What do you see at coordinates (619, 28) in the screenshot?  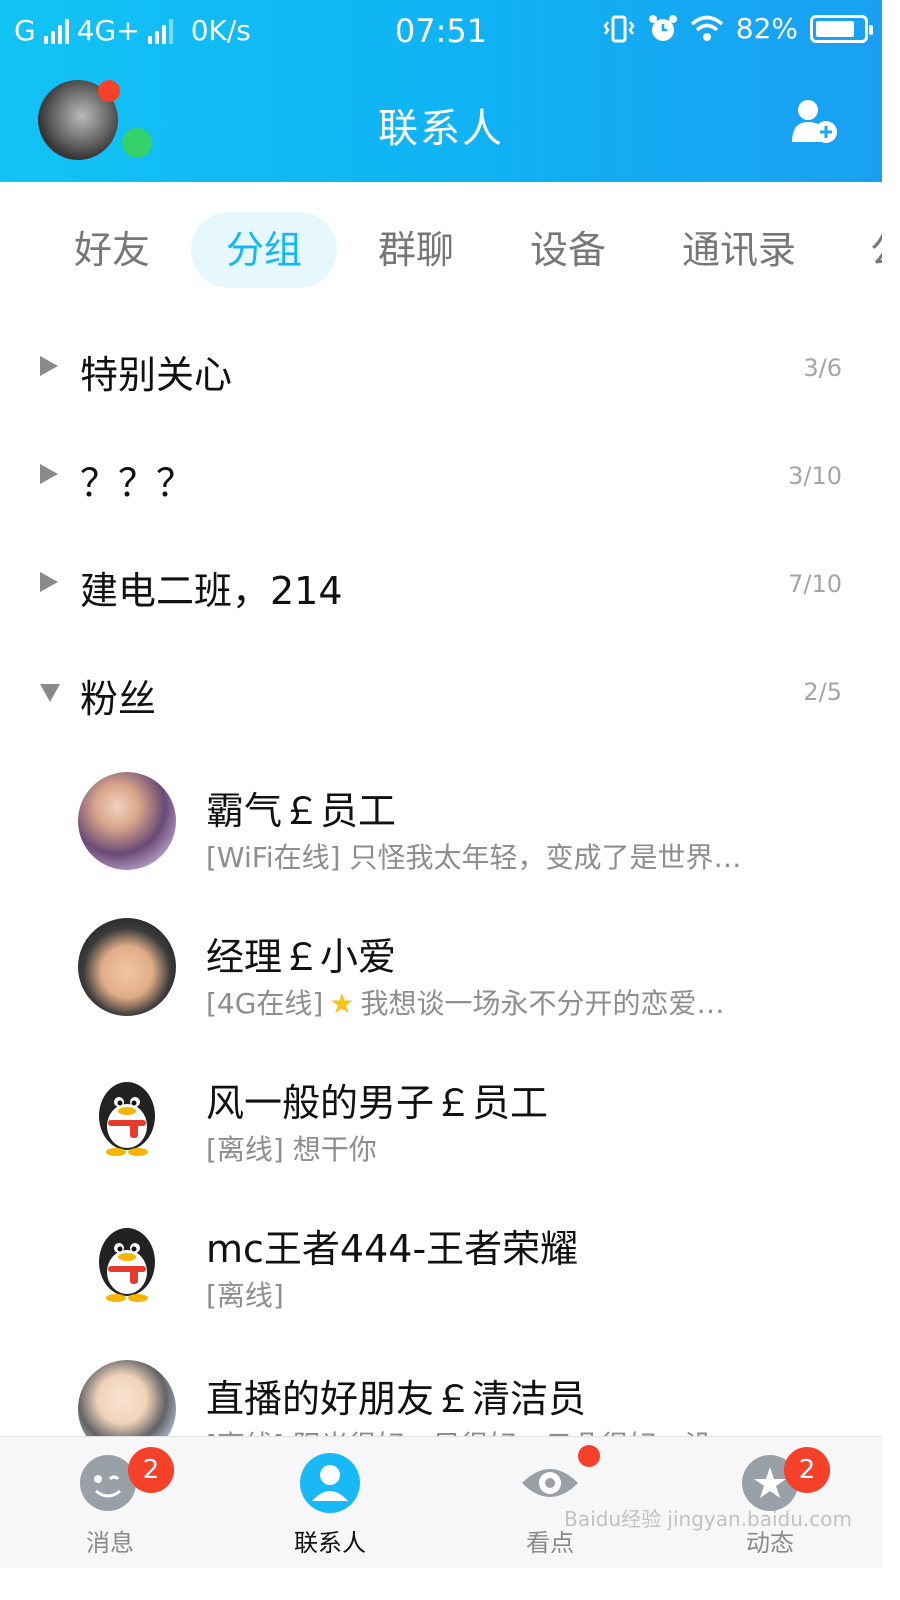 I see `vibrate-icon` at bounding box center [619, 28].